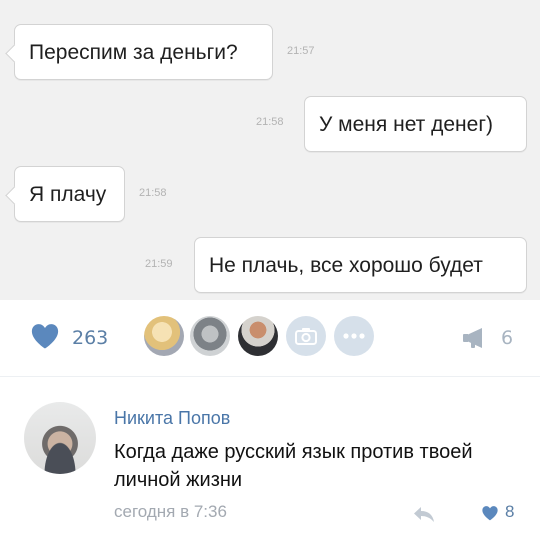 The width and height of the screenshot is (540, 544). Describe the element at coordinates (475, 338) in the screenshot. I see `share-megaphone-icon` at that location.